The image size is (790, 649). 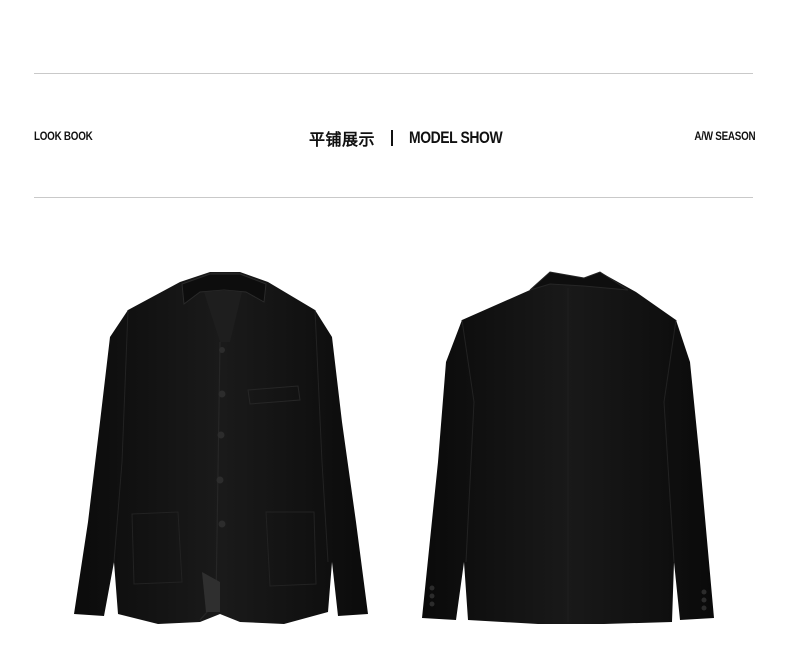 What do you see at coordinates (393, 73) in the screenshot?
I see `top-divider` at bounding box center [393, 73].